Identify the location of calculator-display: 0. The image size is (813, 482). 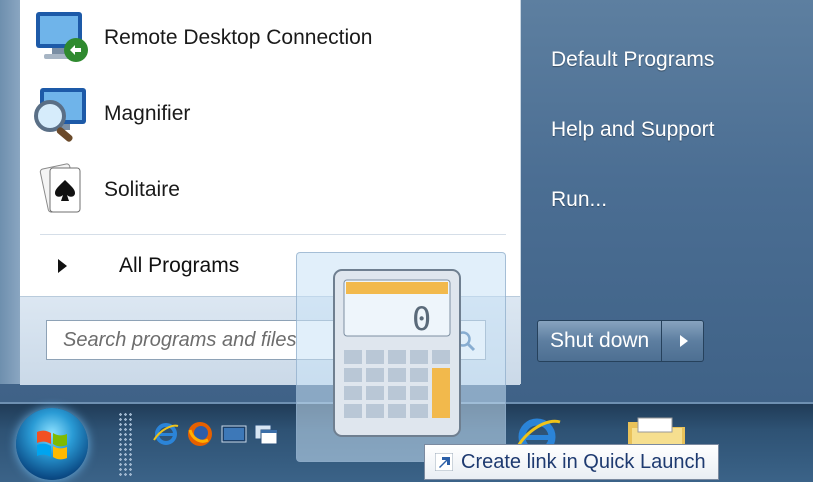
(422, 319).